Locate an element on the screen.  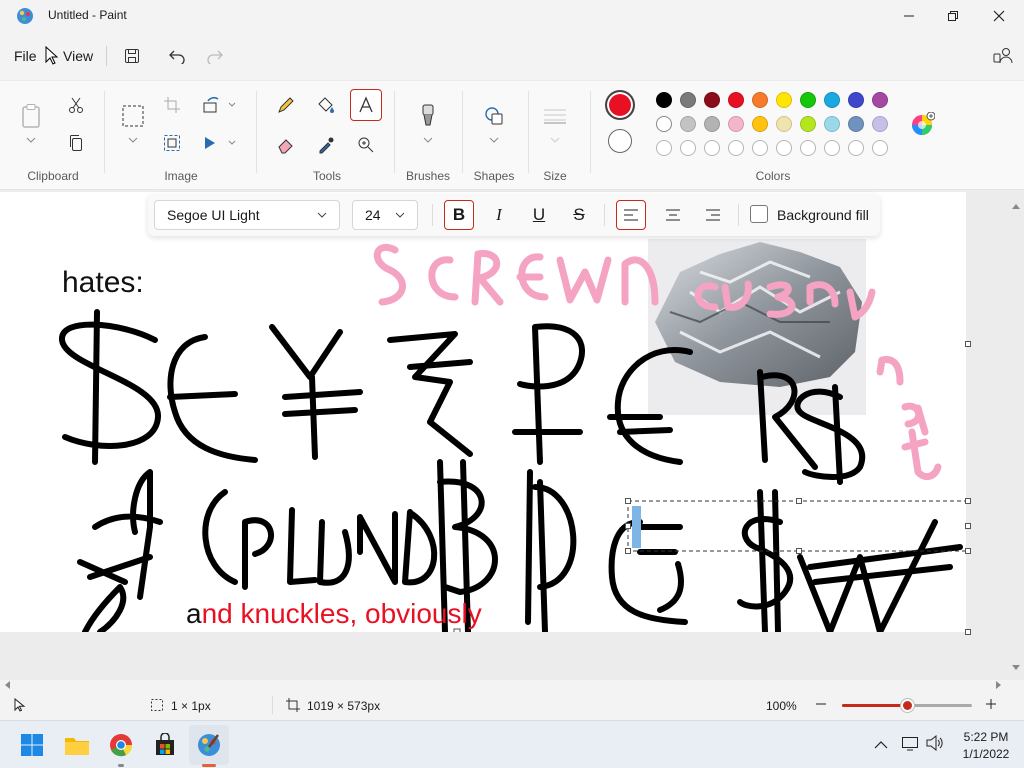
zoom-slider-thumb is located at coordinates (907, 705).